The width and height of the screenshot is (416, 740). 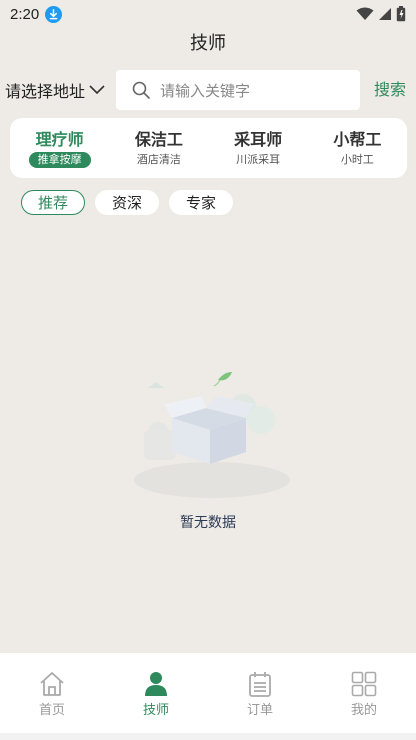 What do you see at coordinates (390, 90) in the screenshot?
I see `search-button: 搜索` at bounding box center [390, 90].